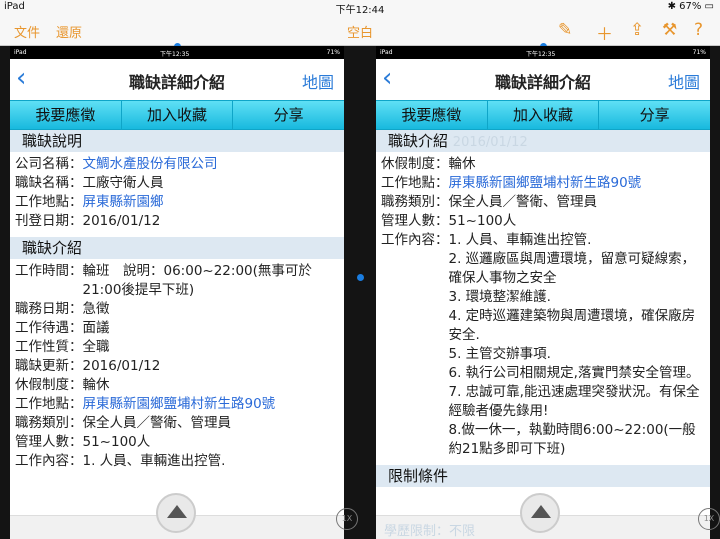  What do you see at coordinates (604, 32) in the screenshot?
I see `add-icon: ＋` at bounding box center [604, 32].